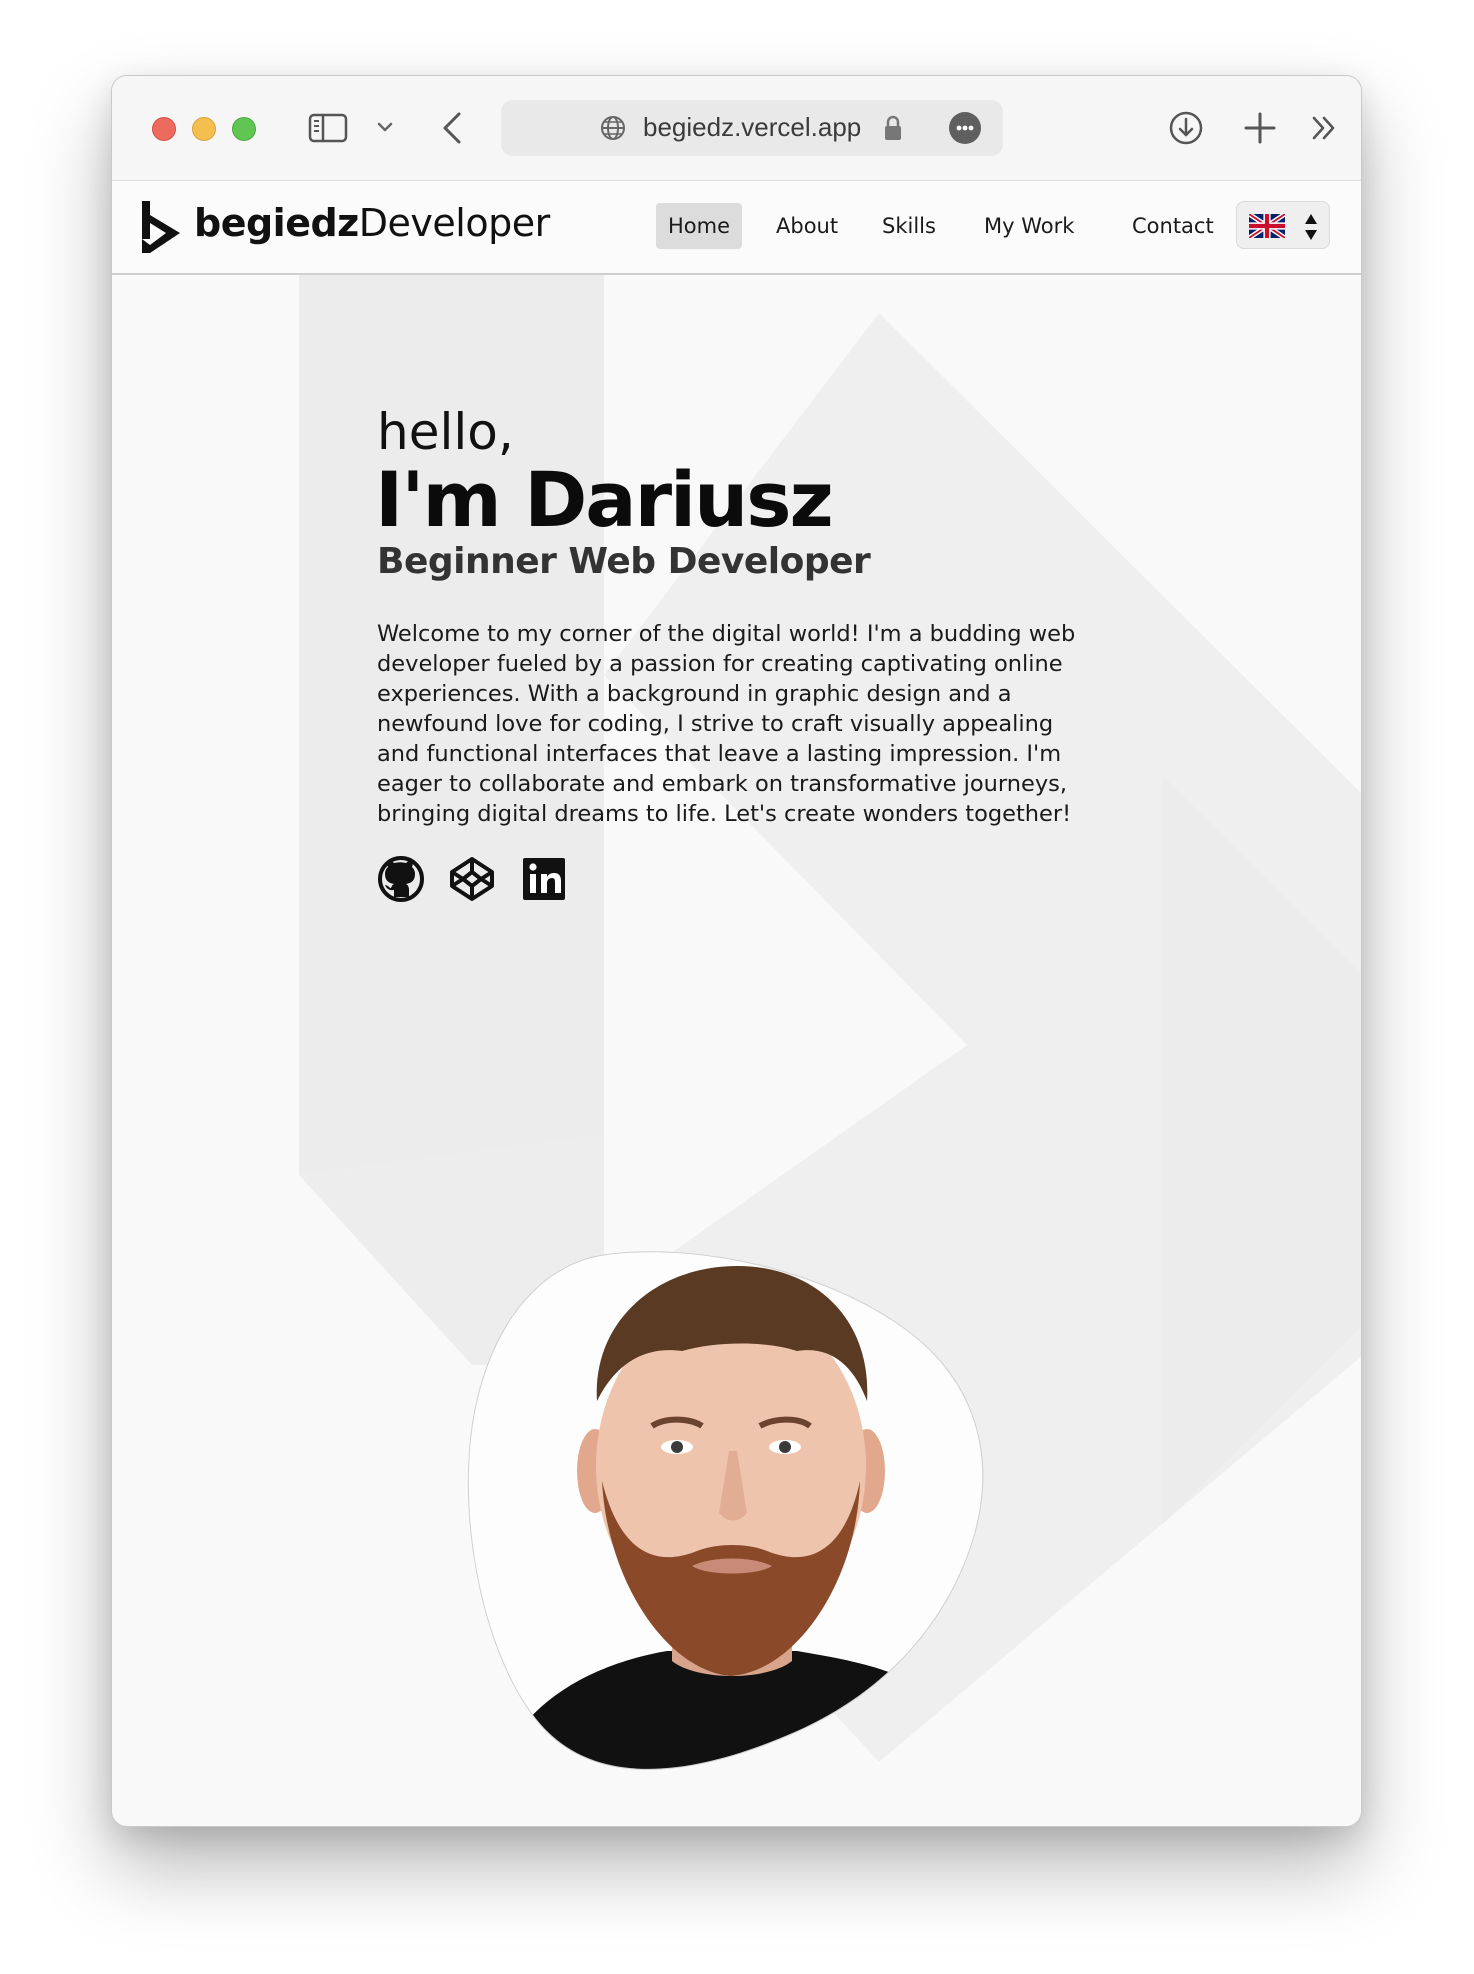 The width and height of the screenshot is (1474, 1974). What do you see at coordinates (604, 499) in the screenshot?
I see `hero-name: I'm Dariusz` at bounding box center [604, 499].